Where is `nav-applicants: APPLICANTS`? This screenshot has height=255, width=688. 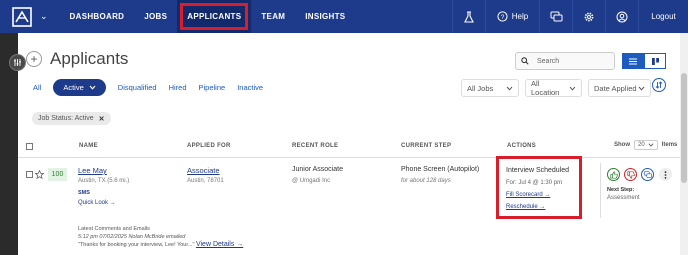
nav-applicants: APPLICANTS is located at coordinates (214, 16).